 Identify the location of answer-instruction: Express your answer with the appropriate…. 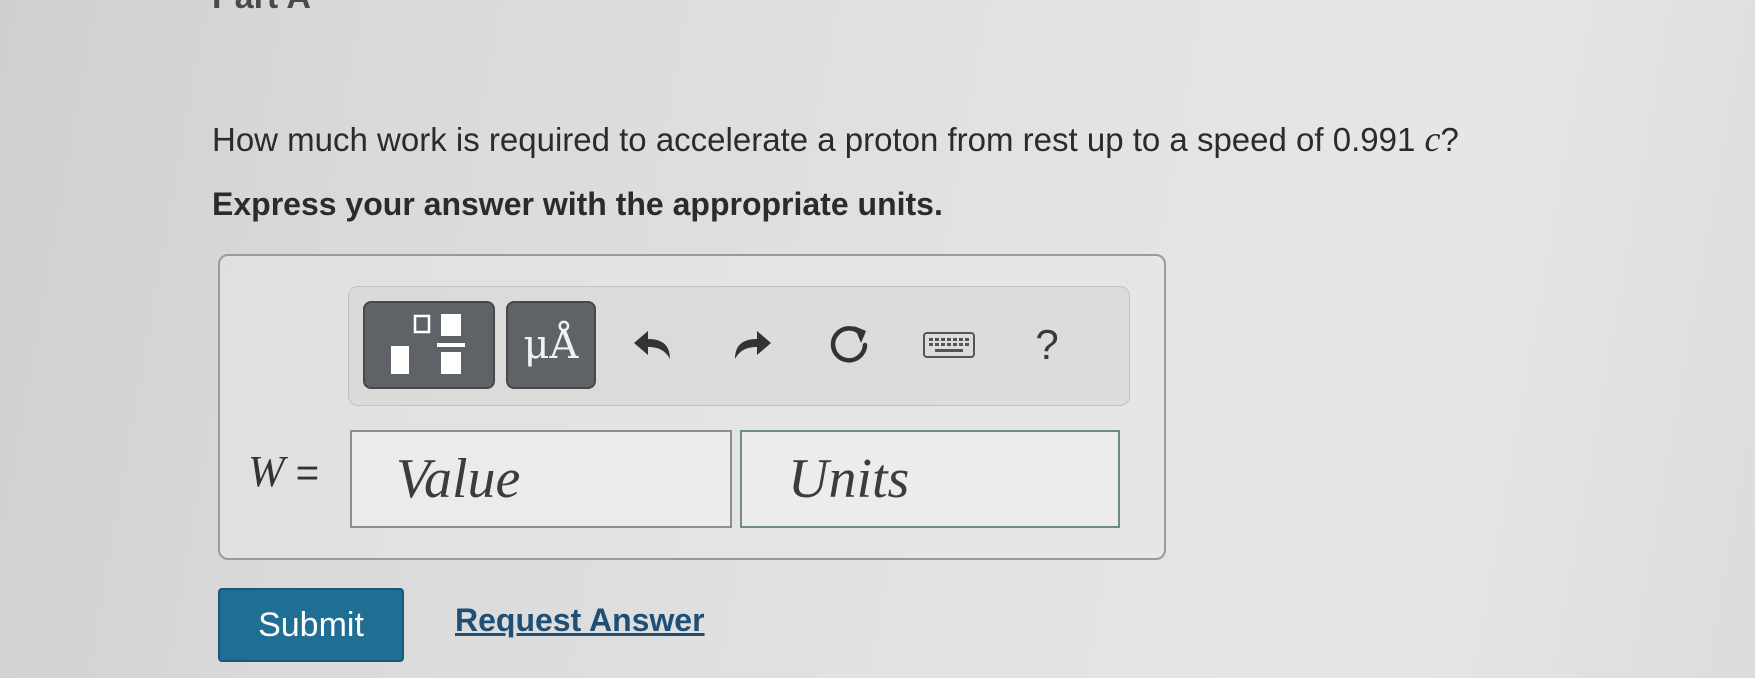
(577, 204).